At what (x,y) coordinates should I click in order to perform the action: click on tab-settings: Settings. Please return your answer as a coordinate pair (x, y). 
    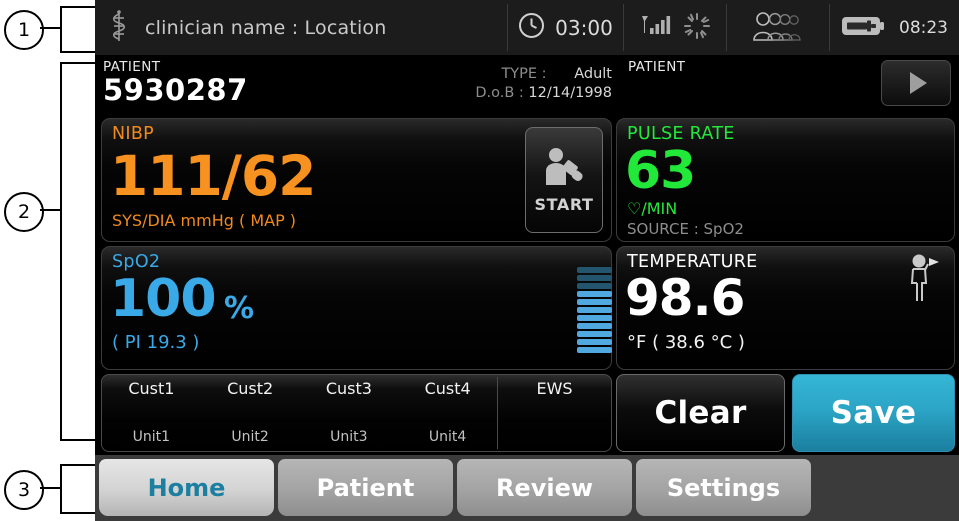
    Looking at the image, I should click on (723, 487).